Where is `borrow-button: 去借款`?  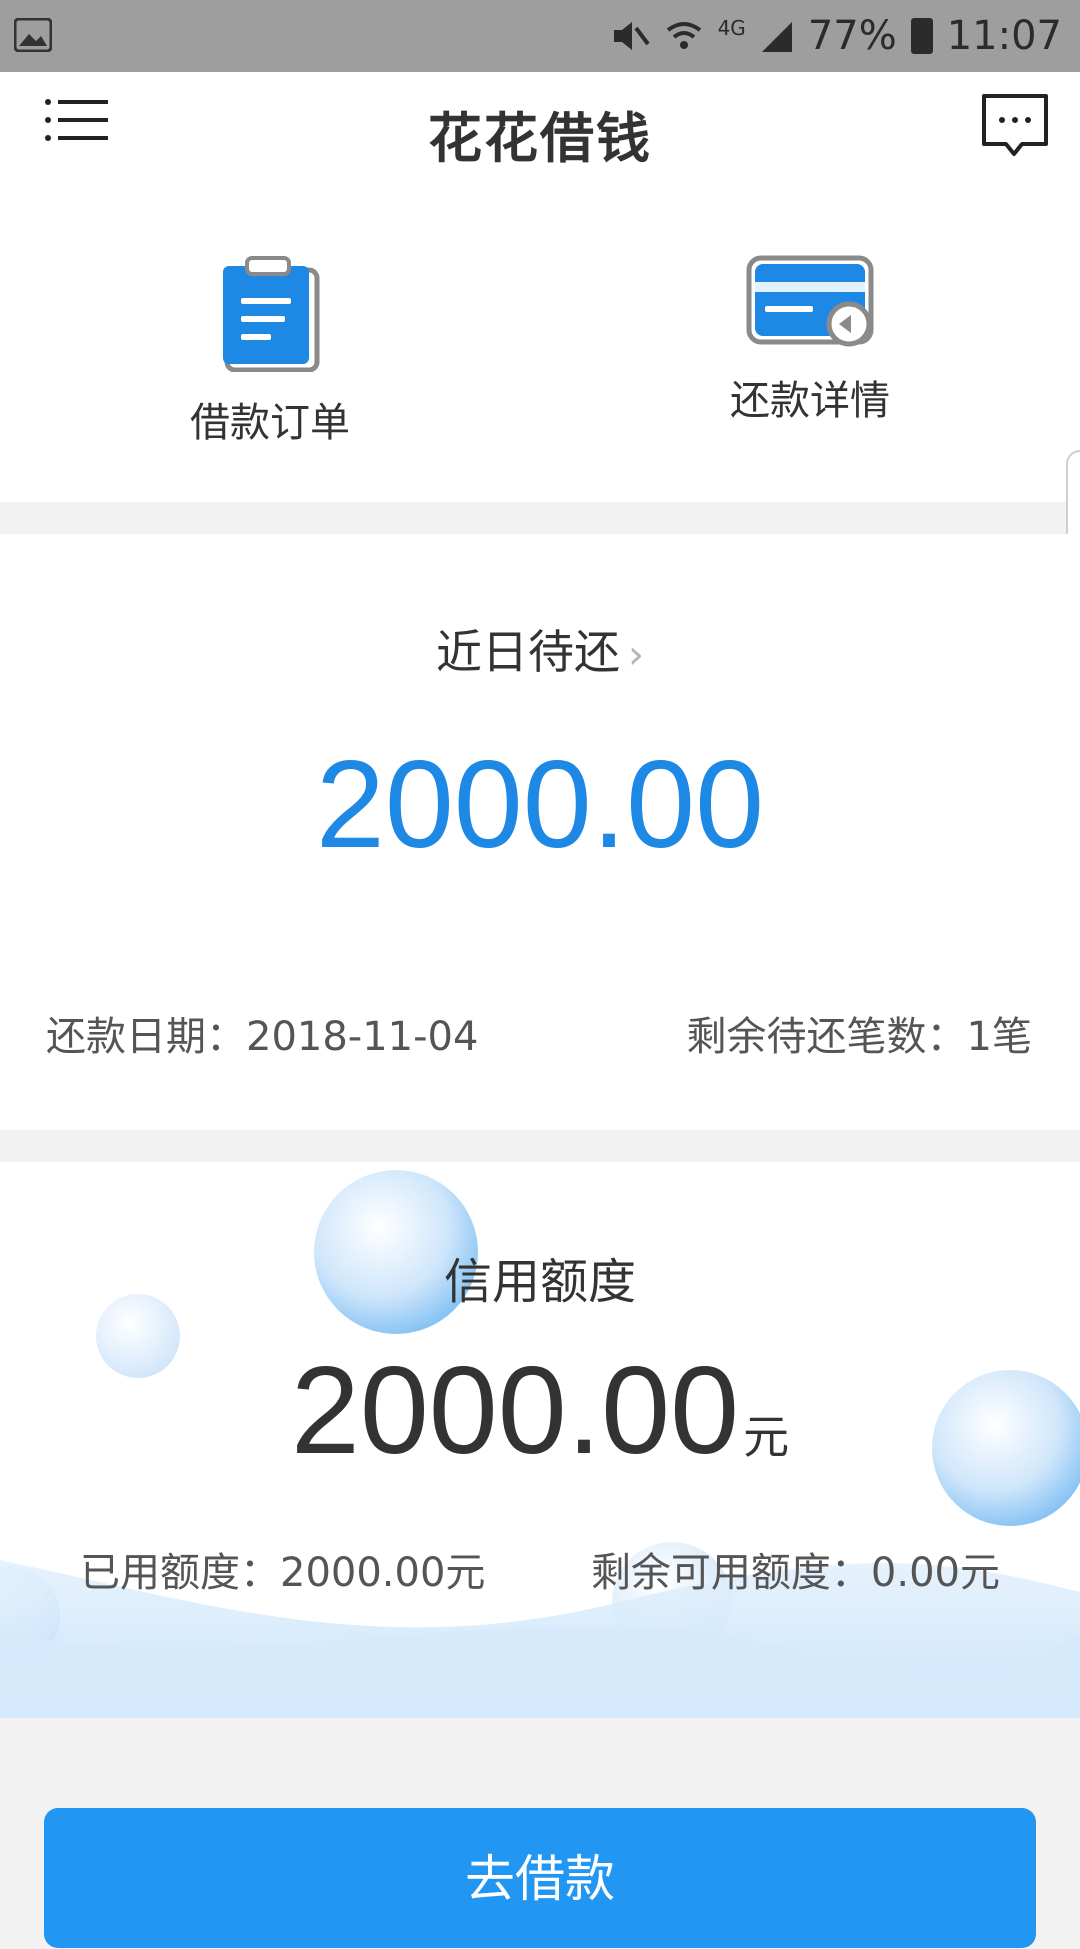 borrow-button: 去借款 is located at coordinates (540, 1878).